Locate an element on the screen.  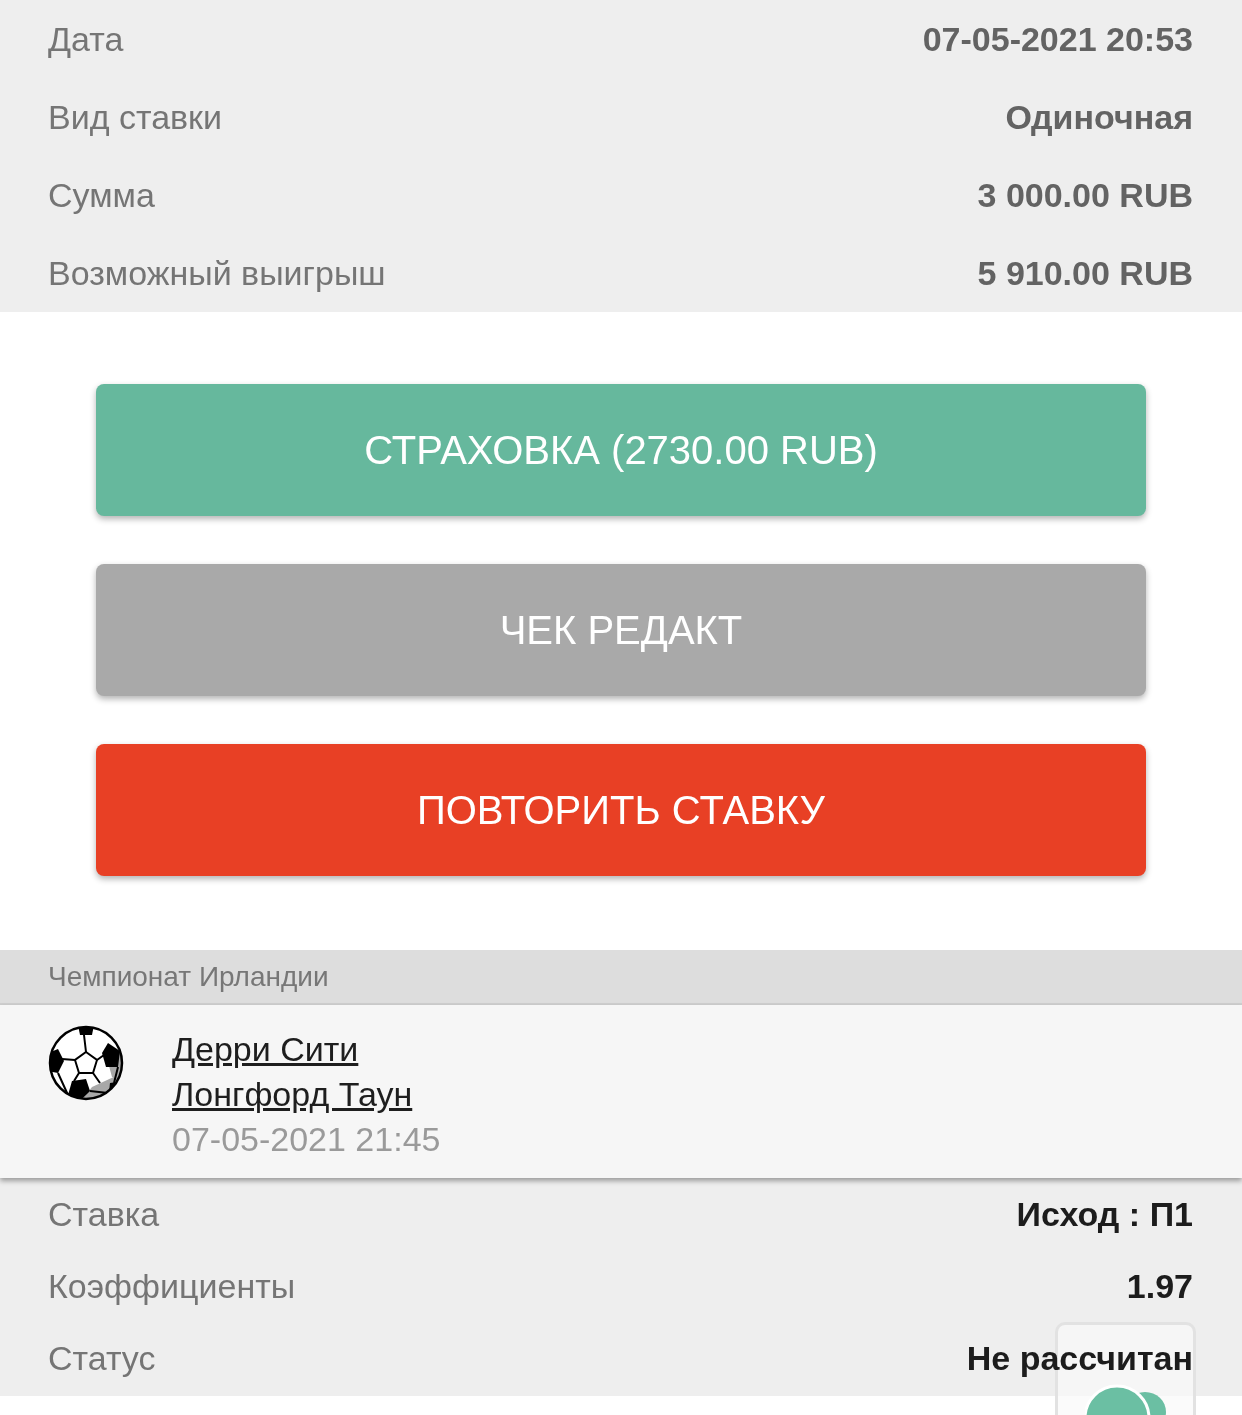
field-label: Возможный выигрыш is located at coordinates (217, 273).